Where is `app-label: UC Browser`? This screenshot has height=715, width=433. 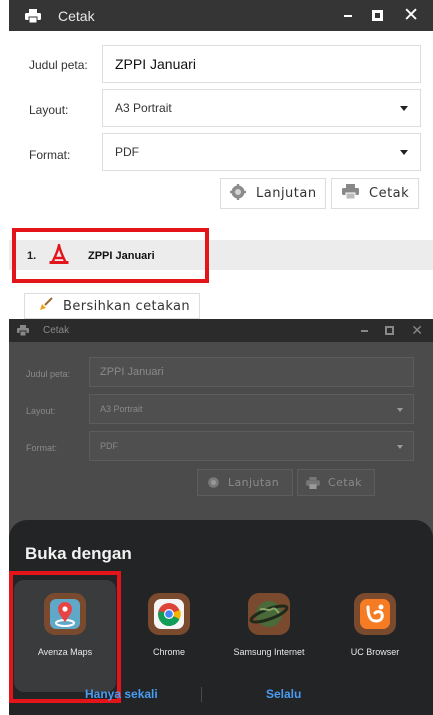
app-label: UC Browser is located at coordinates (375, 652).